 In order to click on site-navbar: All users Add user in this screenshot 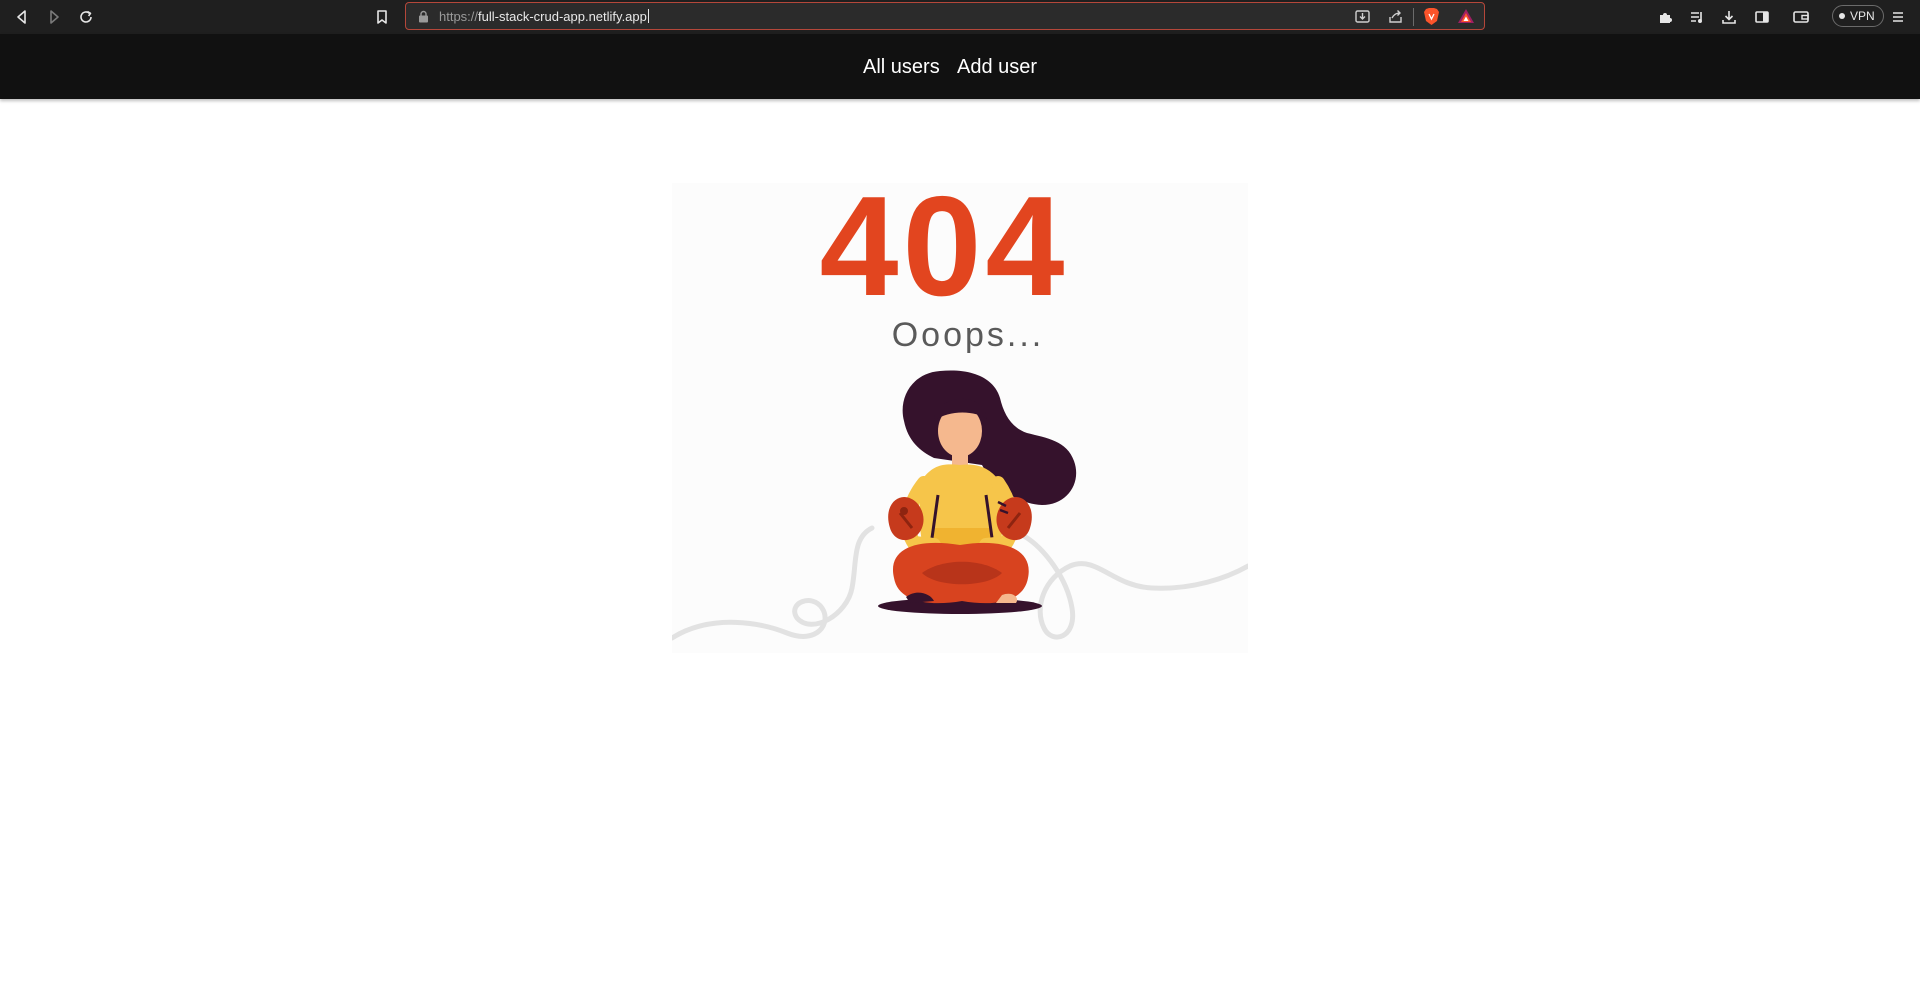, I will do `click(960, 66)`.